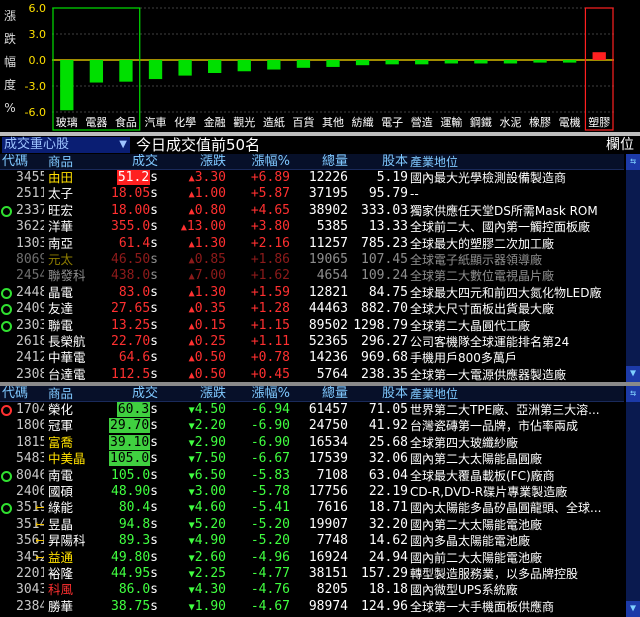 The image size is (640, 617). I want to click on category-label: 水泥, so click(510, 122).